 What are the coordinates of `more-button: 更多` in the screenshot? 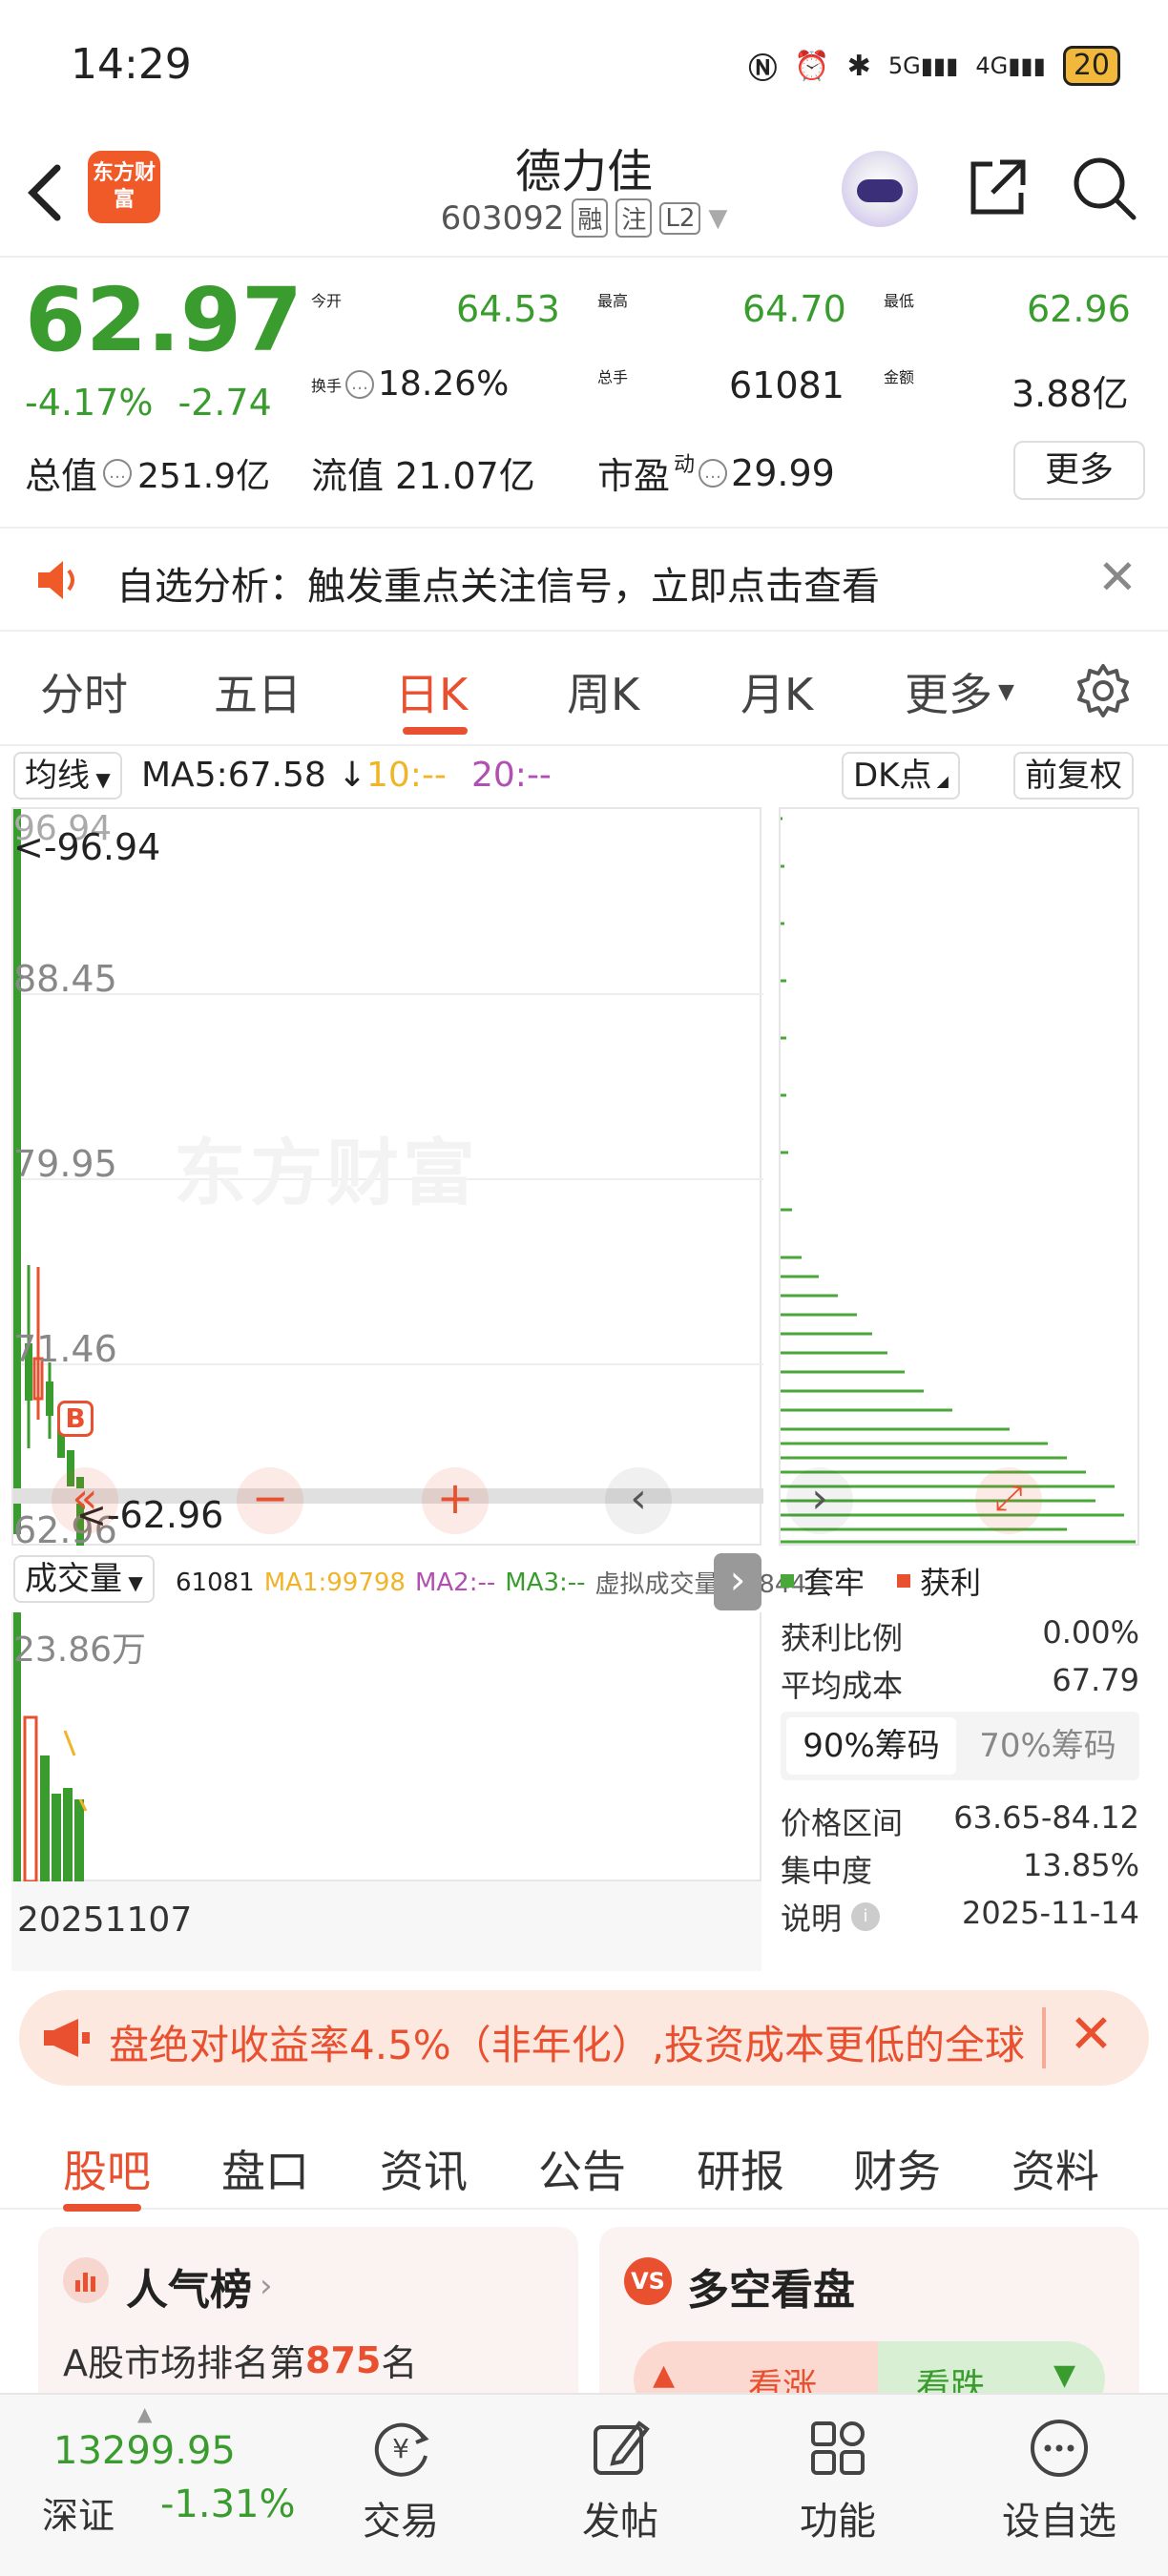 It's located at (1079, 470).